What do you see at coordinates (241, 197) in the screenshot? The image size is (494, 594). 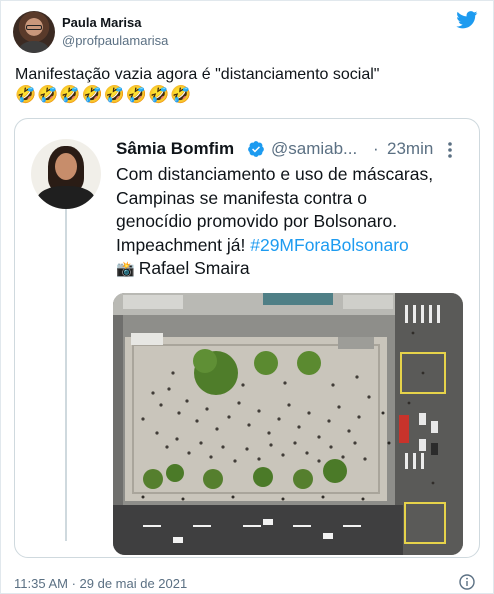 I see `quoted-text-line: Campinas se manifesta contra o` at bounding box center [241, 197].